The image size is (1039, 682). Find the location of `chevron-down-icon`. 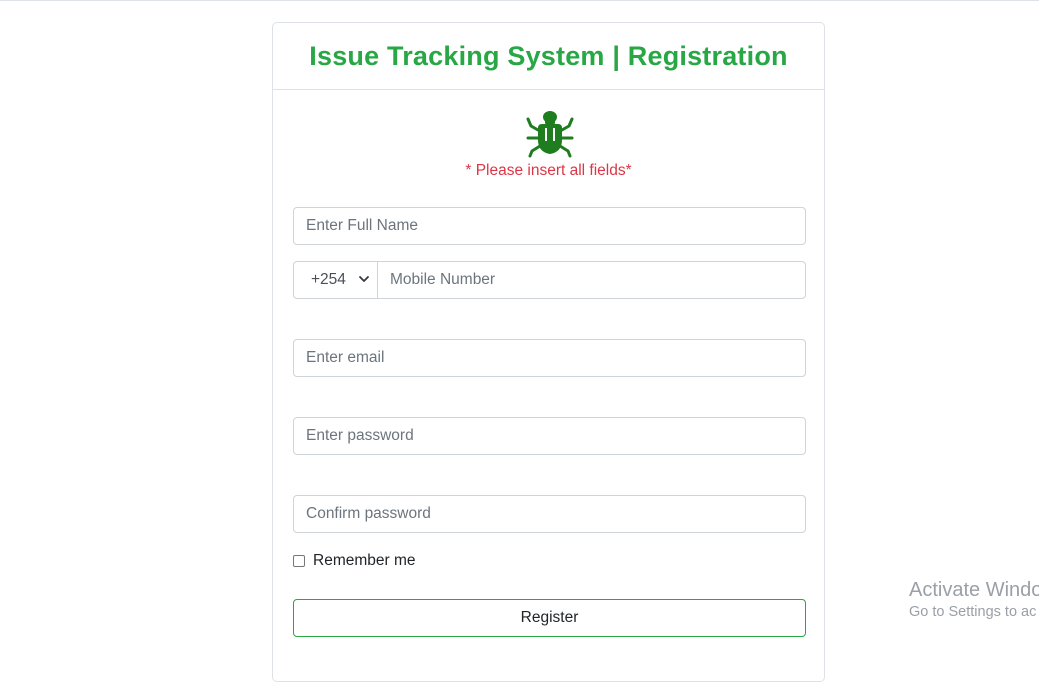

chevron-down-icon is located at coordinates (364, 279).